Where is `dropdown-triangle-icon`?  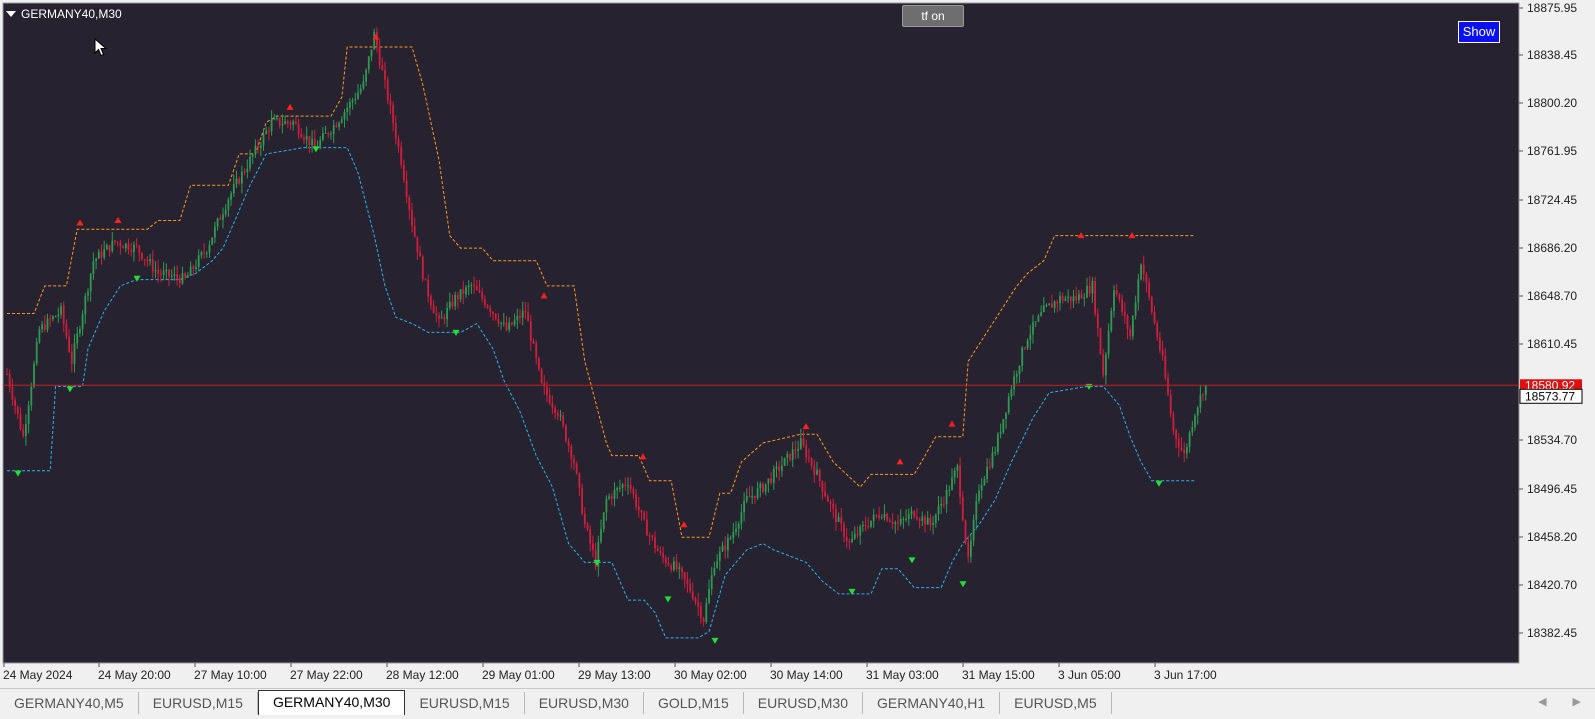 dropdown-triangle-icon is located at coordinates (11, 14).